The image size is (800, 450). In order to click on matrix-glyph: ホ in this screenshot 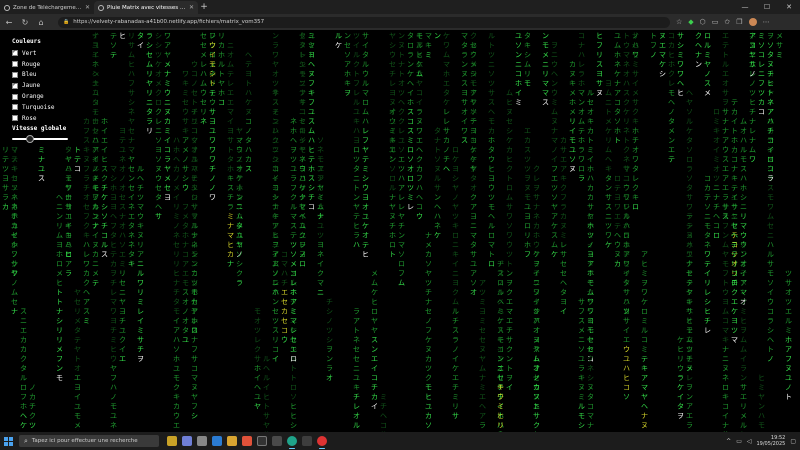, I will do `click(275, 293)`.